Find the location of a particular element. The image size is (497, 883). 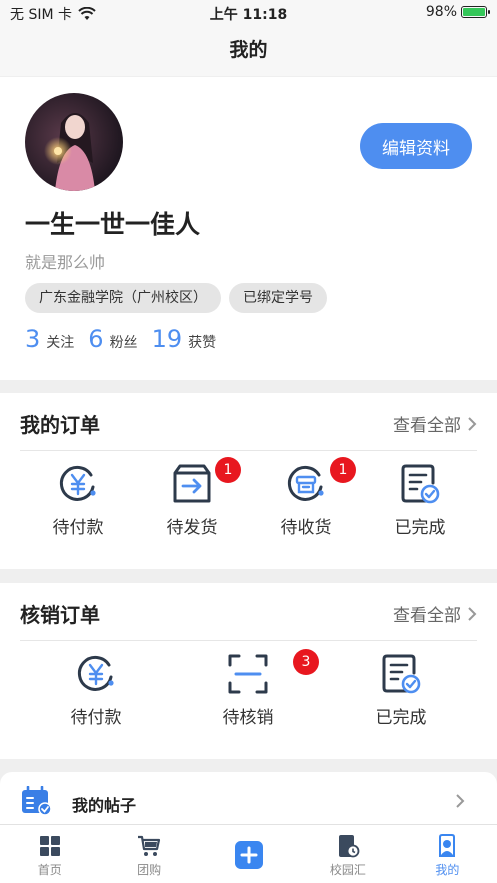

edit-profile-button: 编辑资料 is located at coordinates (416, 146).